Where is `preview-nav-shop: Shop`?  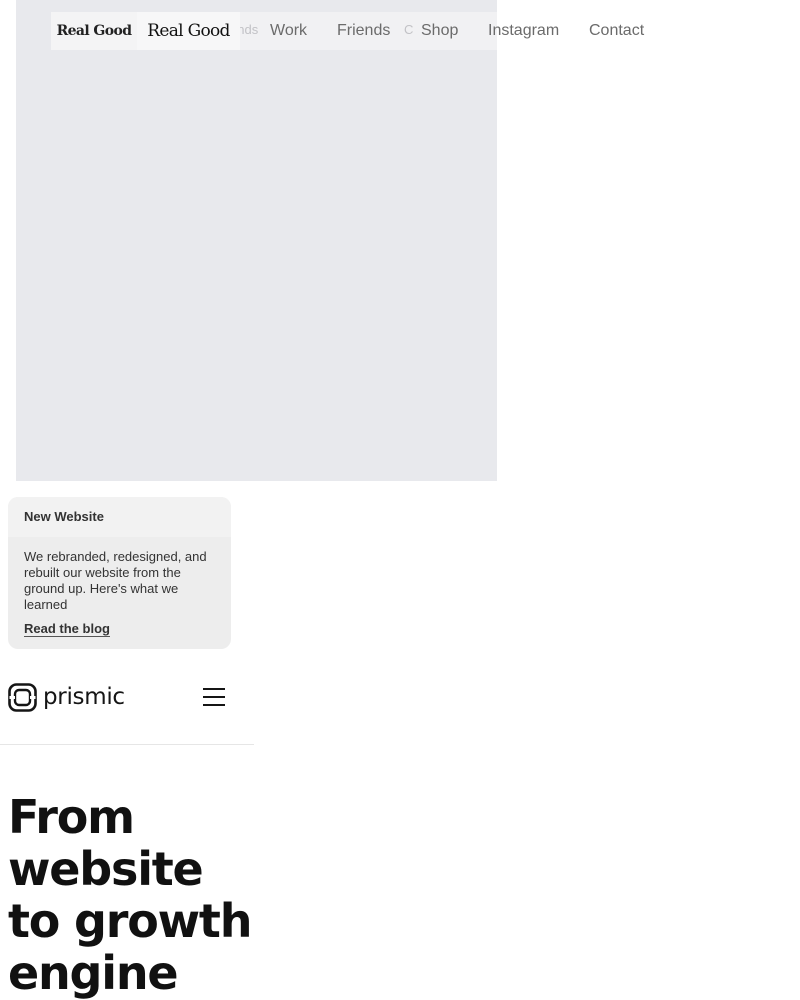
preview-nav-shop: Shop is located at coordinates (439, 31).